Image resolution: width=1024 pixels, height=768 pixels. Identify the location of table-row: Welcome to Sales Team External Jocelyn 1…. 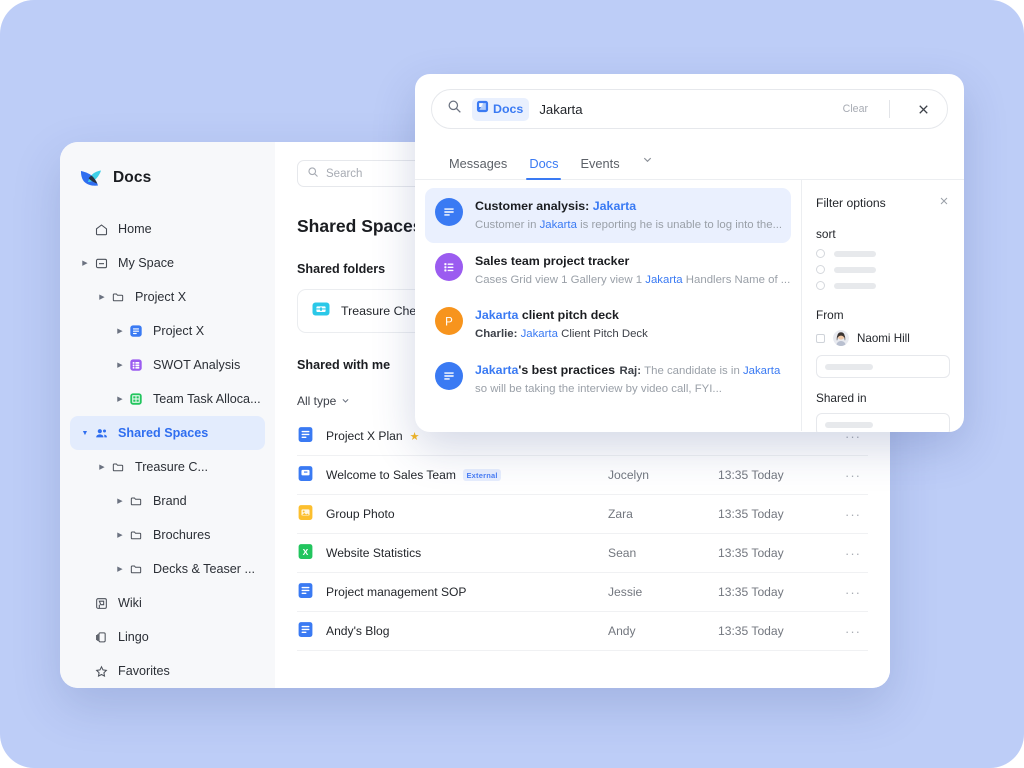
(582, 475).